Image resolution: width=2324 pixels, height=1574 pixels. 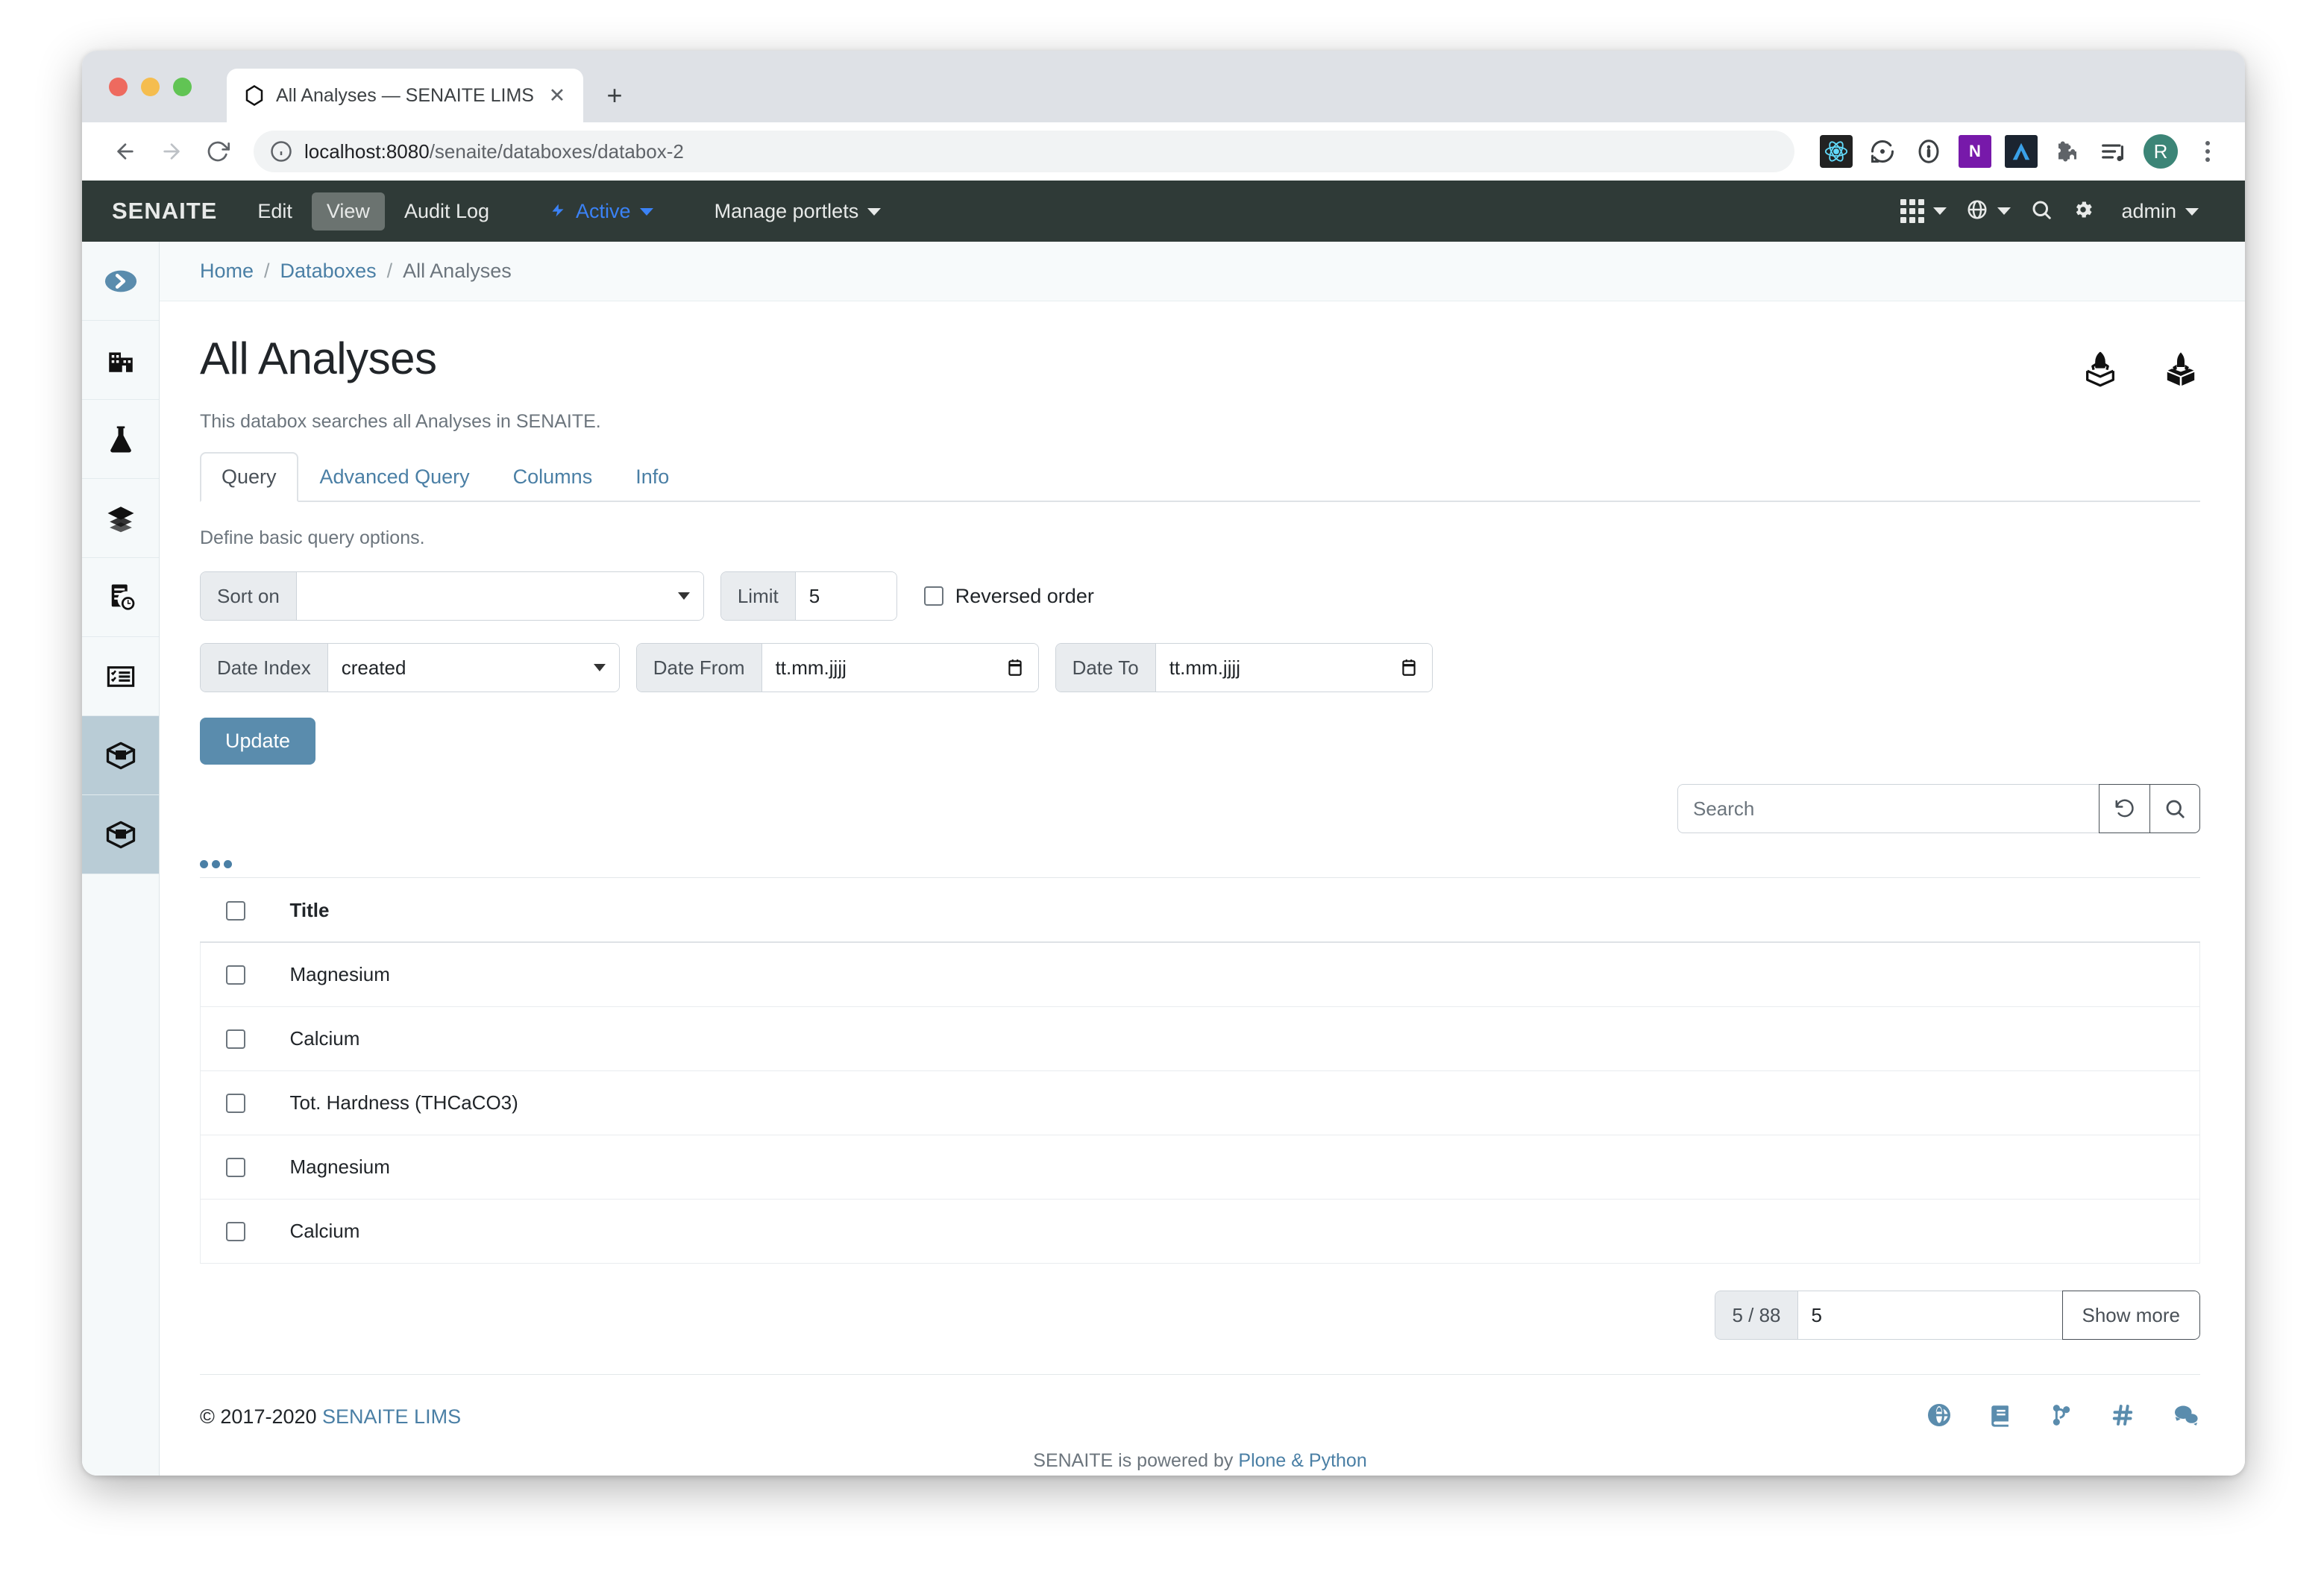 What do you see at coordinates (2124, 808) in the screenshot?
I see `search-reset-button` at bounding box center [2124, 808].